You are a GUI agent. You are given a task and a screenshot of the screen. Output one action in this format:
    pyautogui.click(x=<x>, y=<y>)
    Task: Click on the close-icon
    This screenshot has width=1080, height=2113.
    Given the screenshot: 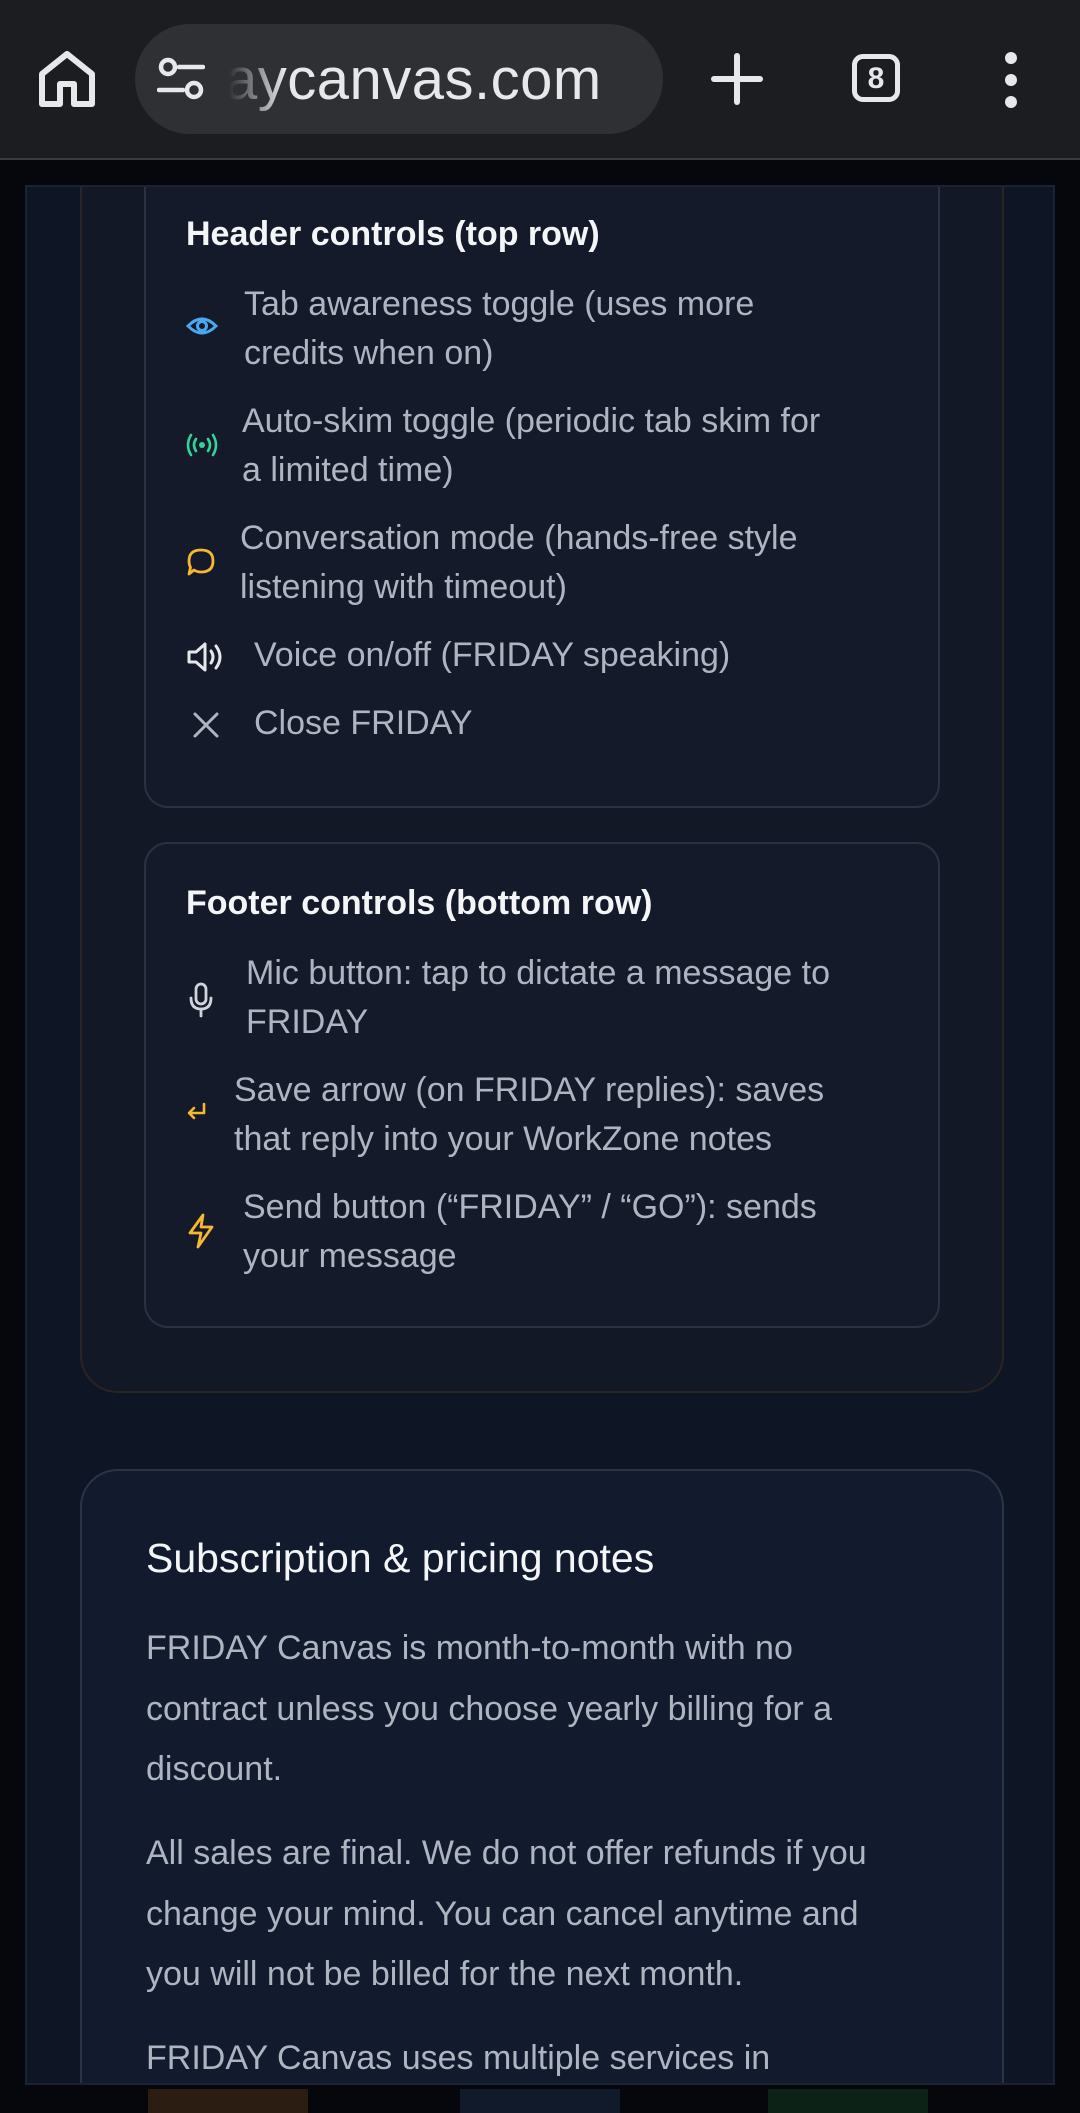 What is the action you would take?
    pyautogui.click(x=206, y=727)
    